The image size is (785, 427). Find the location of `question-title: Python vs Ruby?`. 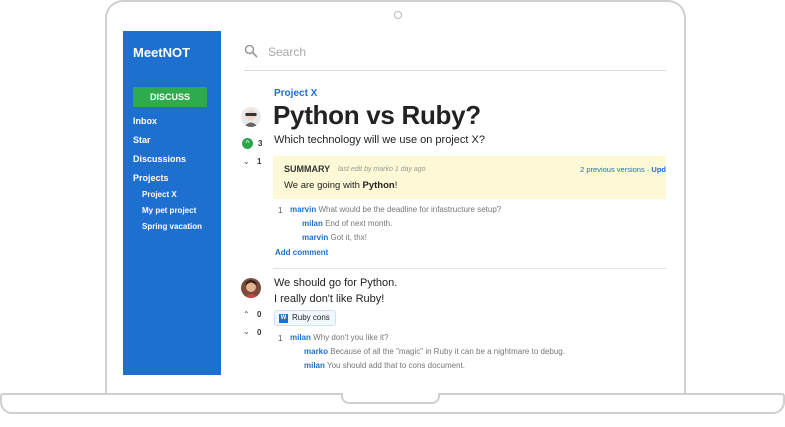

question-title: Python vs Ruby? is located at coordinates (377, 115).